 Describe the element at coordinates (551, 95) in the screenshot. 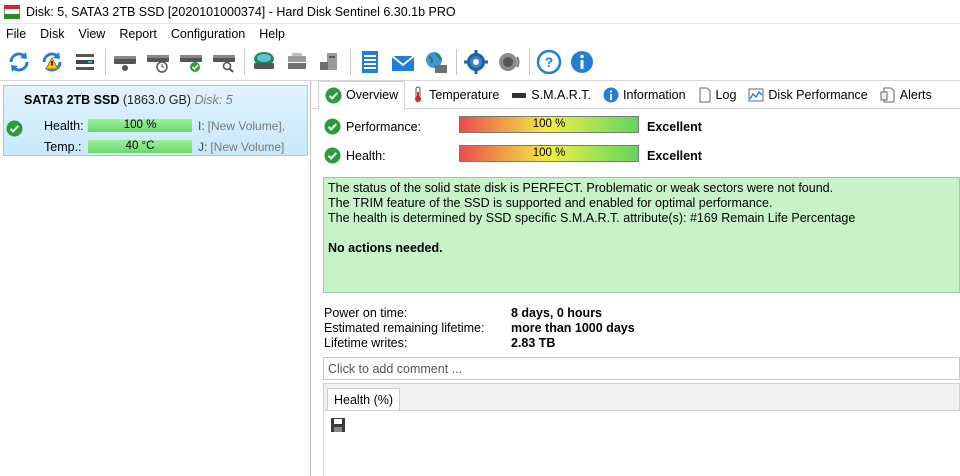

I see `tab-smart: S.M.A.R.T.` at that location.